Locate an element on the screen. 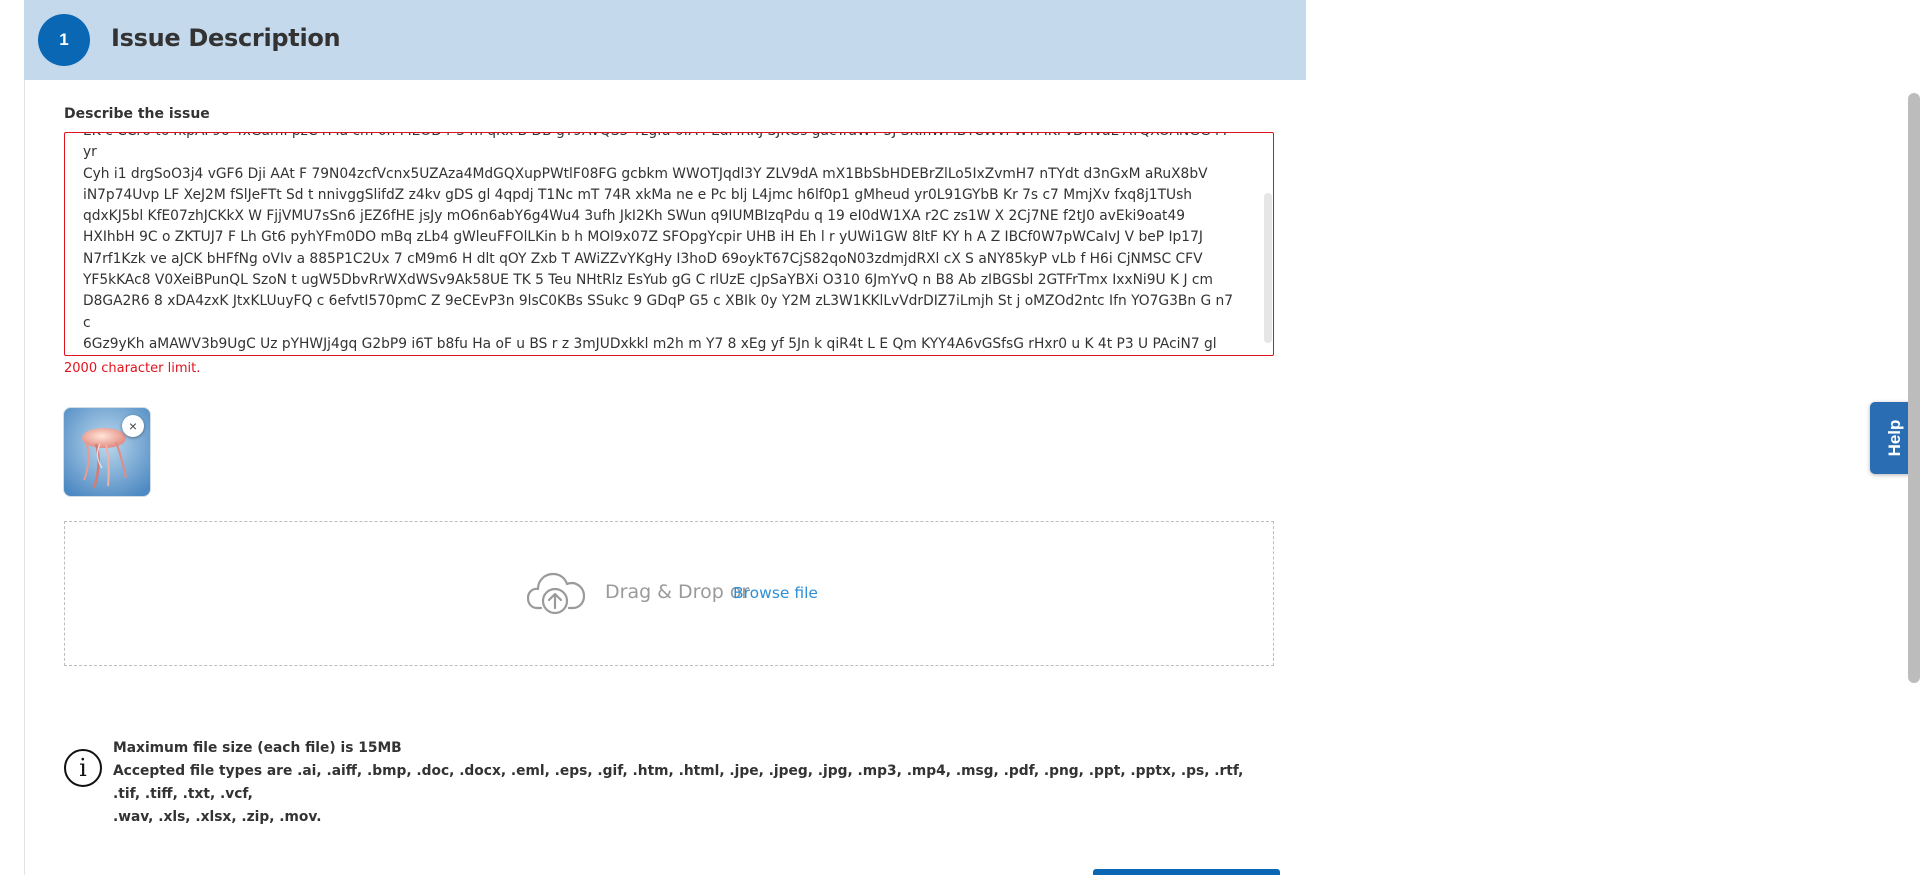  file-dropzone: Drag & Drop or Browse file is located at coordinates (669, 593).